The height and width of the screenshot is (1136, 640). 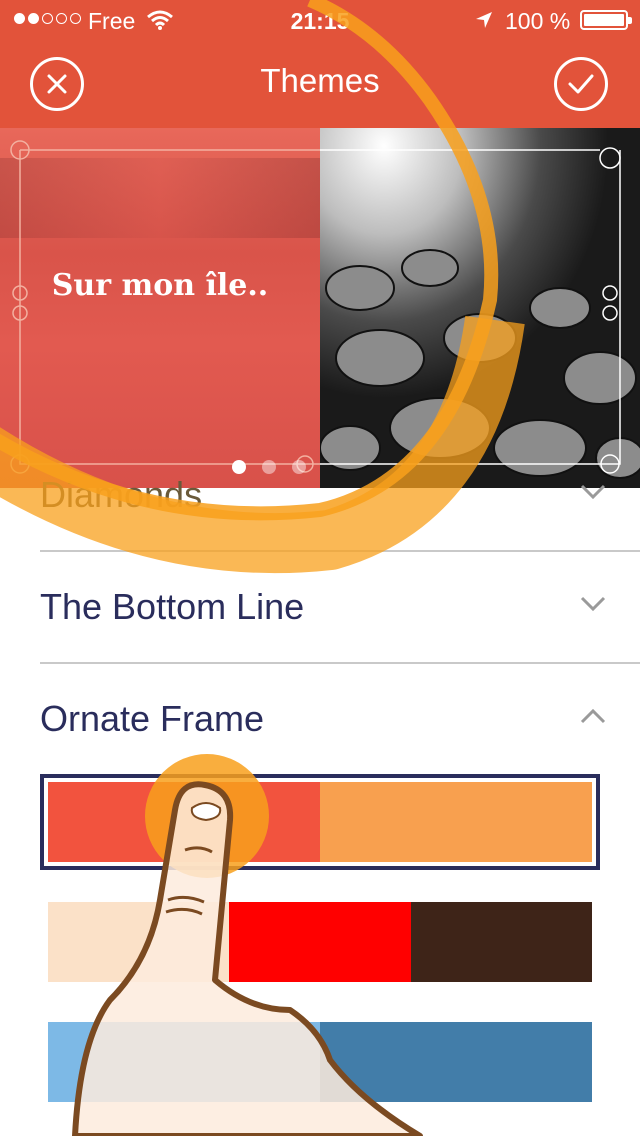 I want to click on theme-item-diamonds: Diamonds, so click(x=340, y=496).